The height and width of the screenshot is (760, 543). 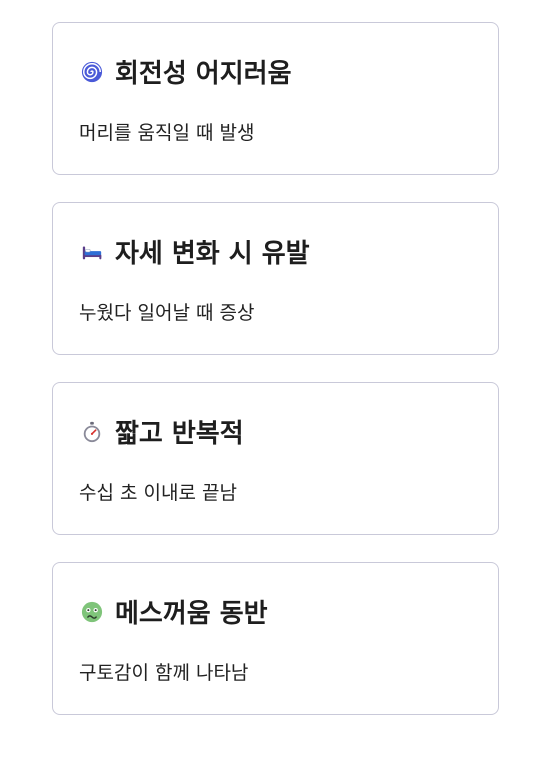 I want to click on card-description: 수십 초 이내로 끝남, so click(x=158, y=493).